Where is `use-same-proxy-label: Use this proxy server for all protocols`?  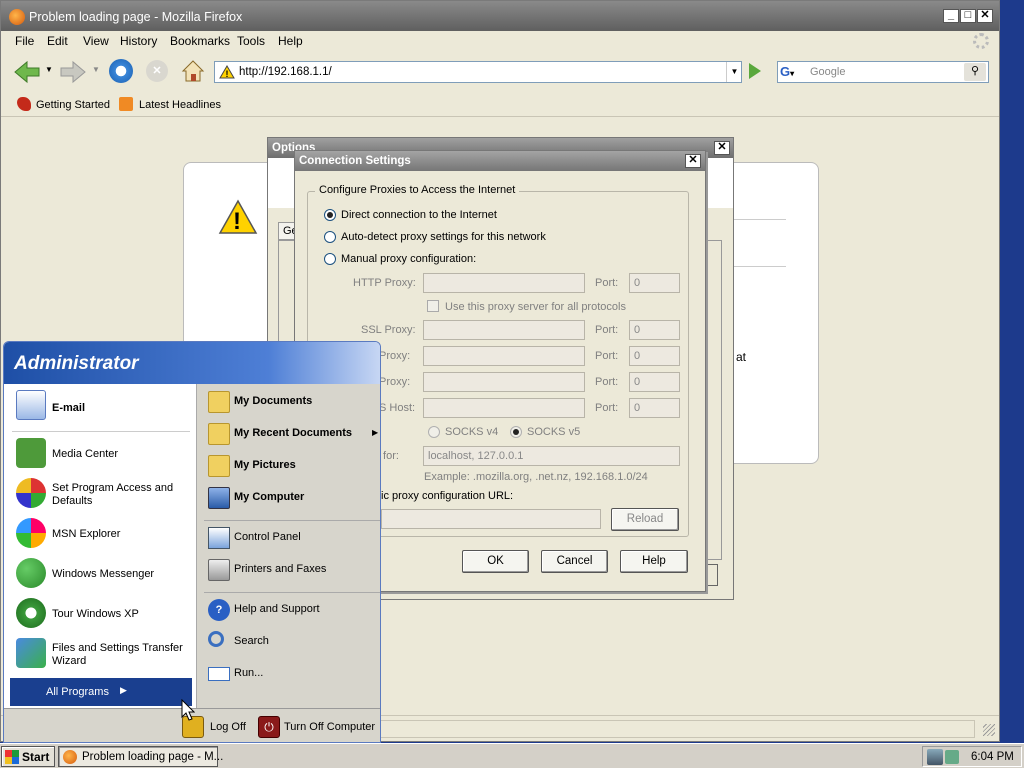
use-same-proxy-label: Use this proxy server for all protocols is located at coordinates (535, 307).